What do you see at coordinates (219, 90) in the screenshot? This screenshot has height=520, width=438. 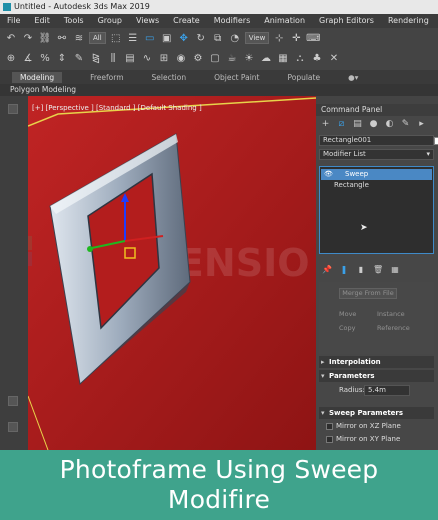 I see `ribbon-sub-label: Polygon Modeling` at bounding box center [219, 90].